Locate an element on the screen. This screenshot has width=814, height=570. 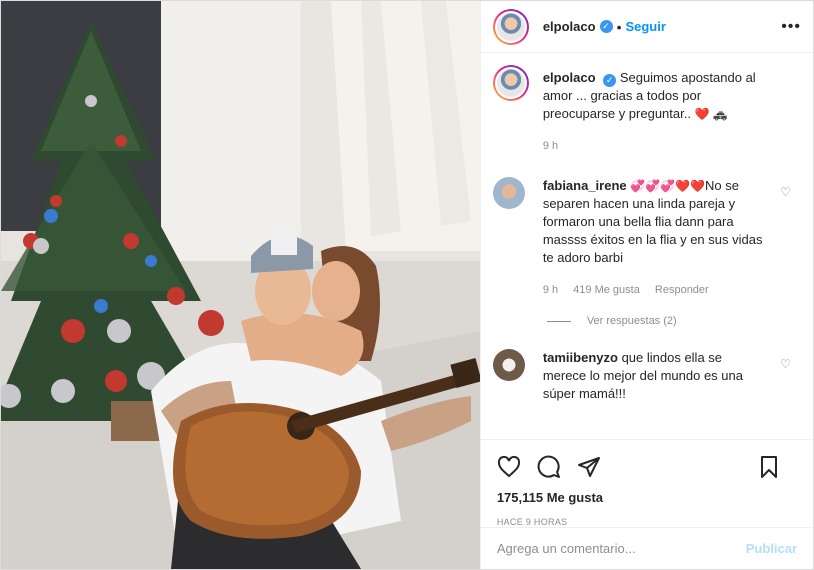
comment-meta: 9 h 419 Me gusta Responder is located at coordinates (654, 290).